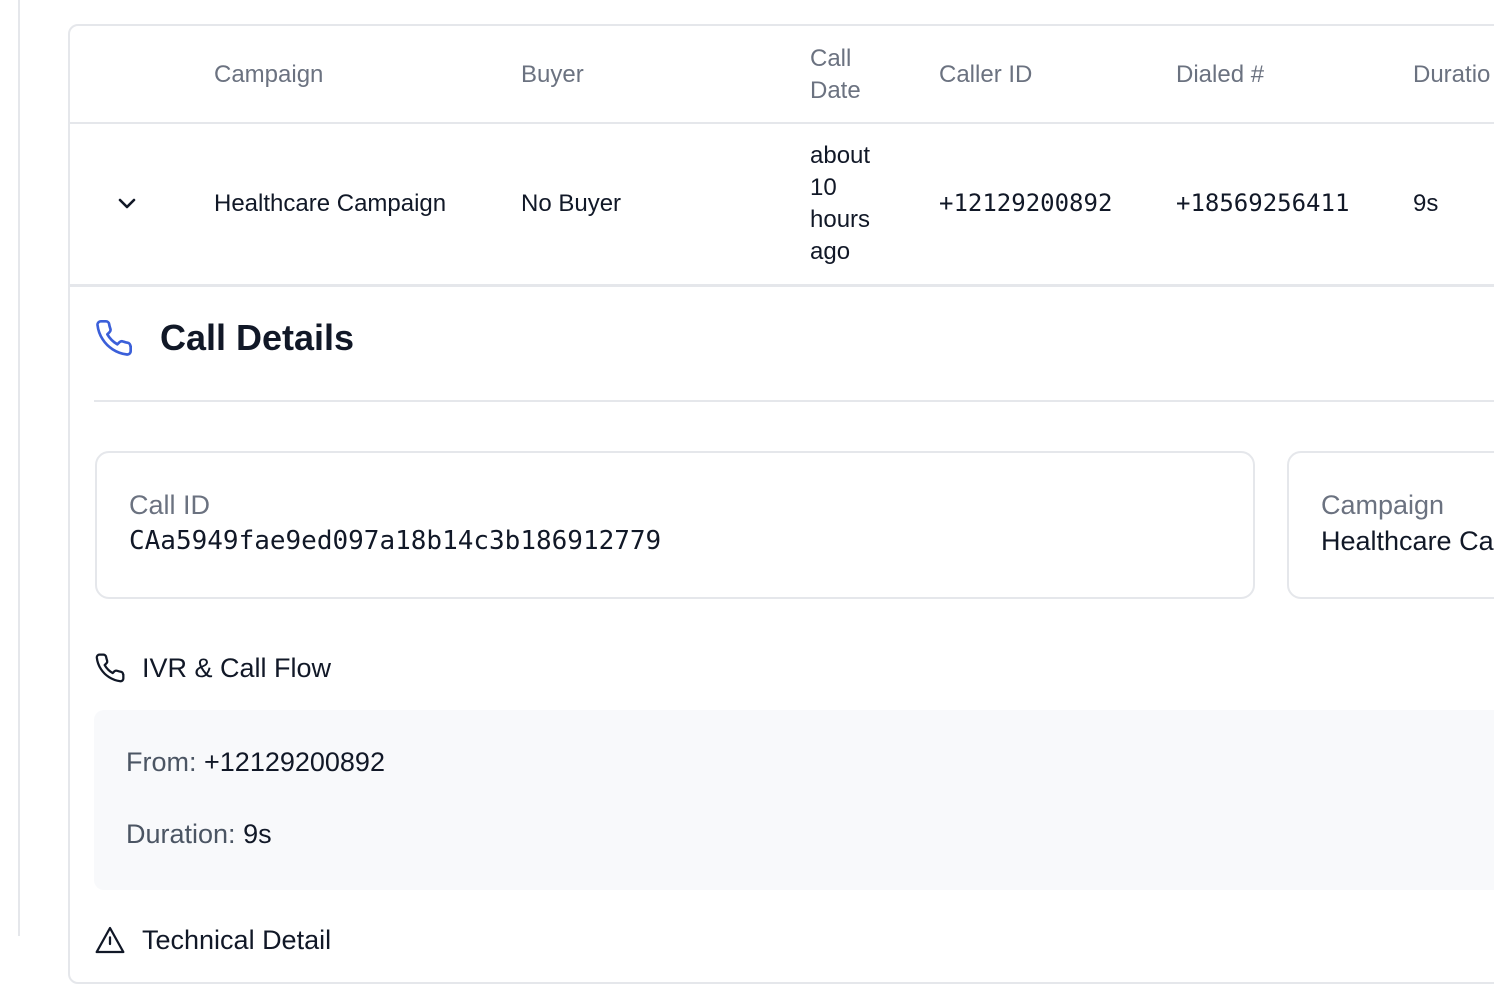  What do you see at coordinates (571, 203) in the screenshot?
I see `cell-buyer: No Buyer` at bounding box center [571, 203].